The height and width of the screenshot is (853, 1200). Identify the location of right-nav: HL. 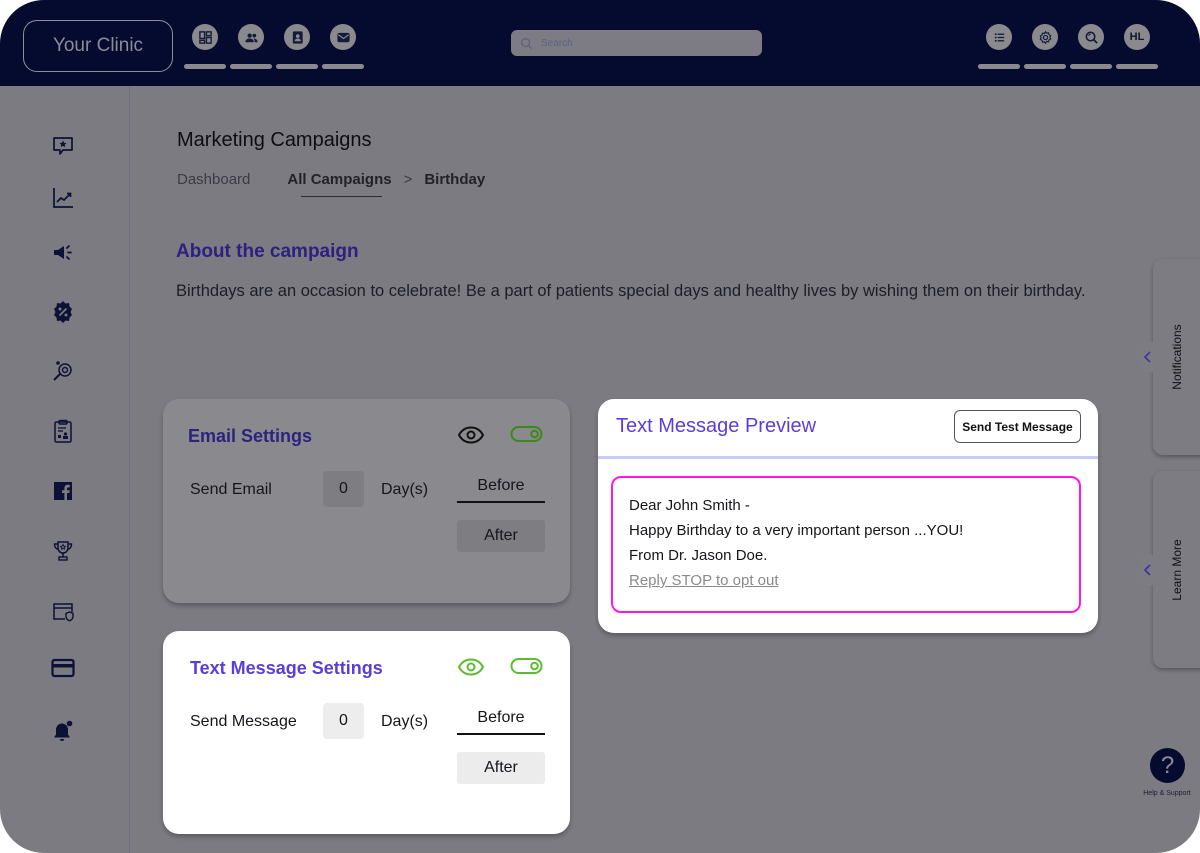
(1068, 46).